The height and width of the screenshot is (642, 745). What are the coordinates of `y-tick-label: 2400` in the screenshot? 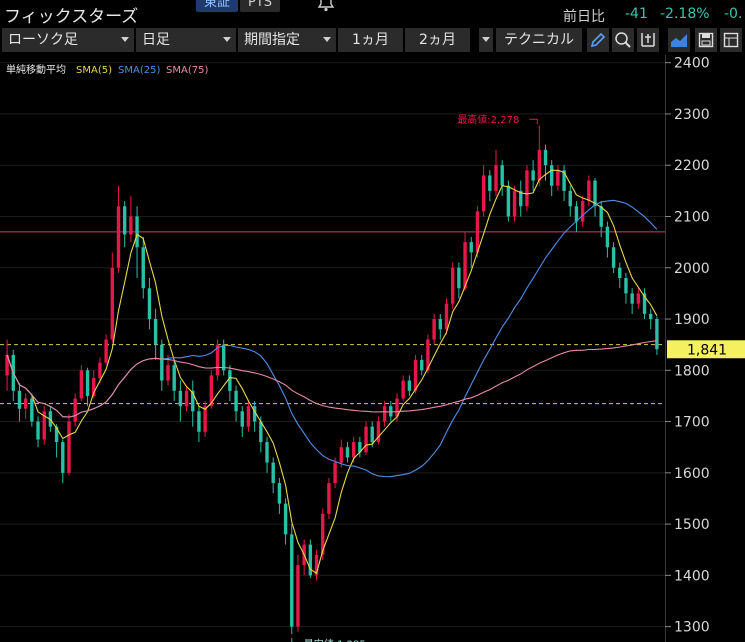 It's located at (692, 64).